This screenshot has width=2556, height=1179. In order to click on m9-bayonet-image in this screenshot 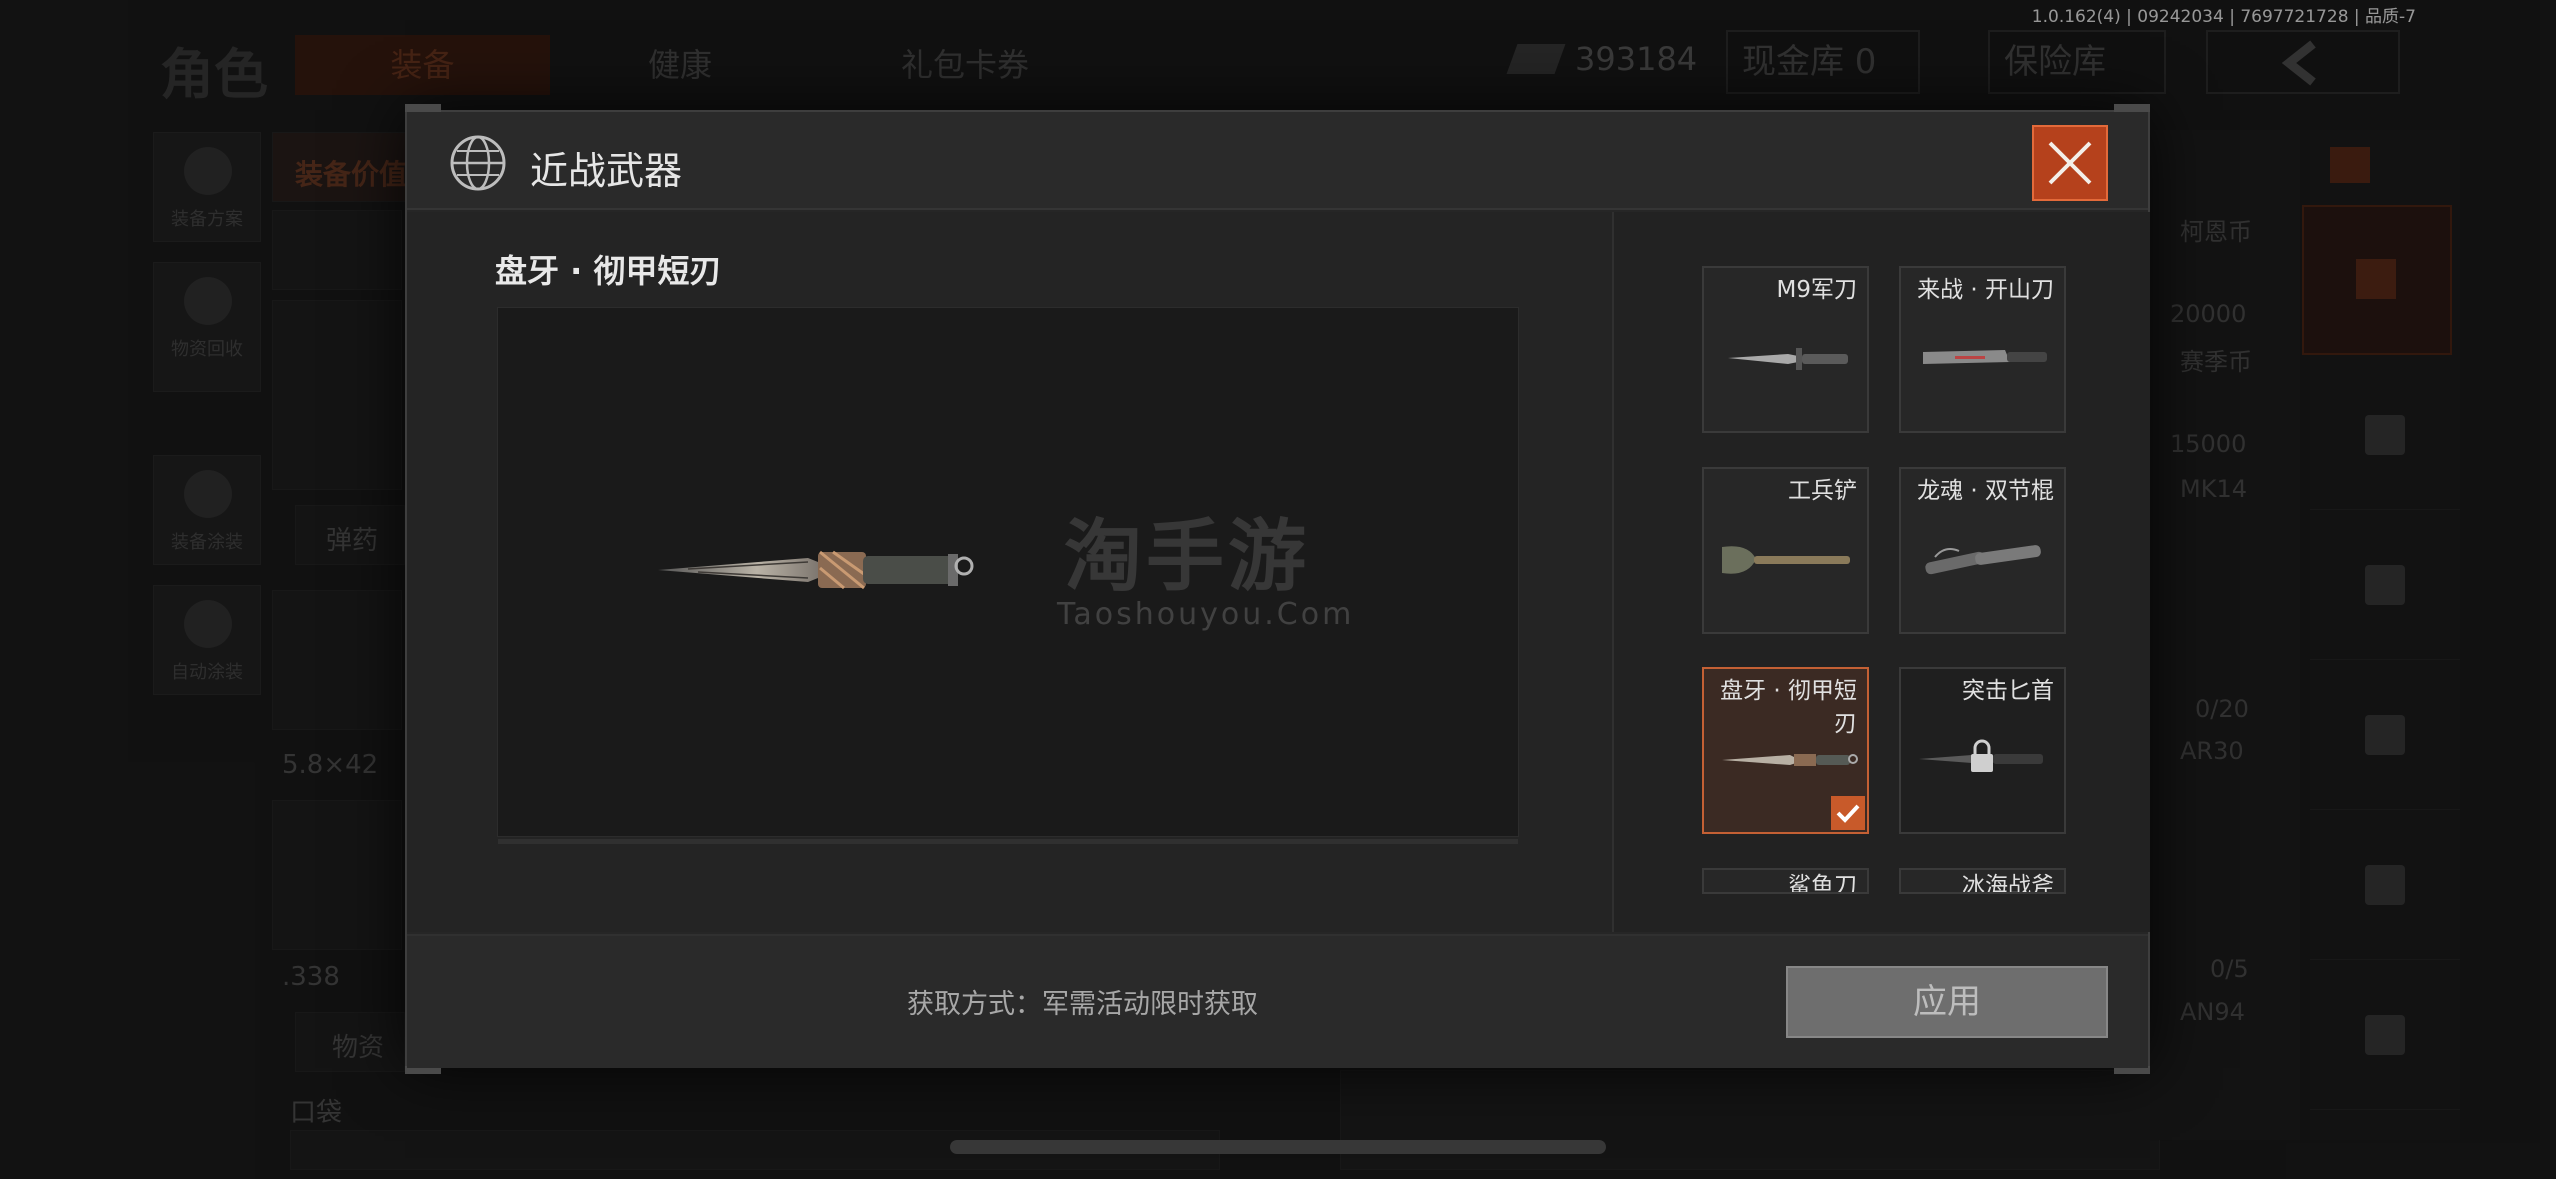, I will do `click(1788, 359)`.